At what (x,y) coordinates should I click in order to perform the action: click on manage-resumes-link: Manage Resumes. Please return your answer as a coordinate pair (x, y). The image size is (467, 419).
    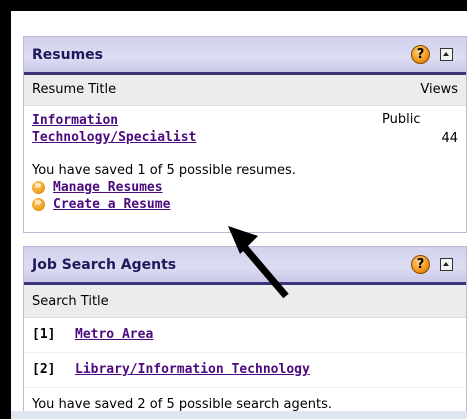
    Looking at the image, I should click on (108, 187).